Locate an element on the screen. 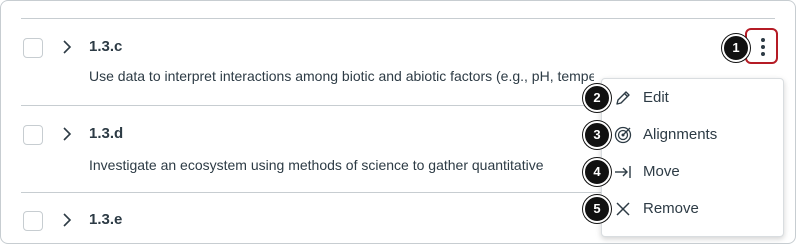 This screenshot has width=796, height=244. menu-item-alignments: Alignments is located at coordinates (692, 135).